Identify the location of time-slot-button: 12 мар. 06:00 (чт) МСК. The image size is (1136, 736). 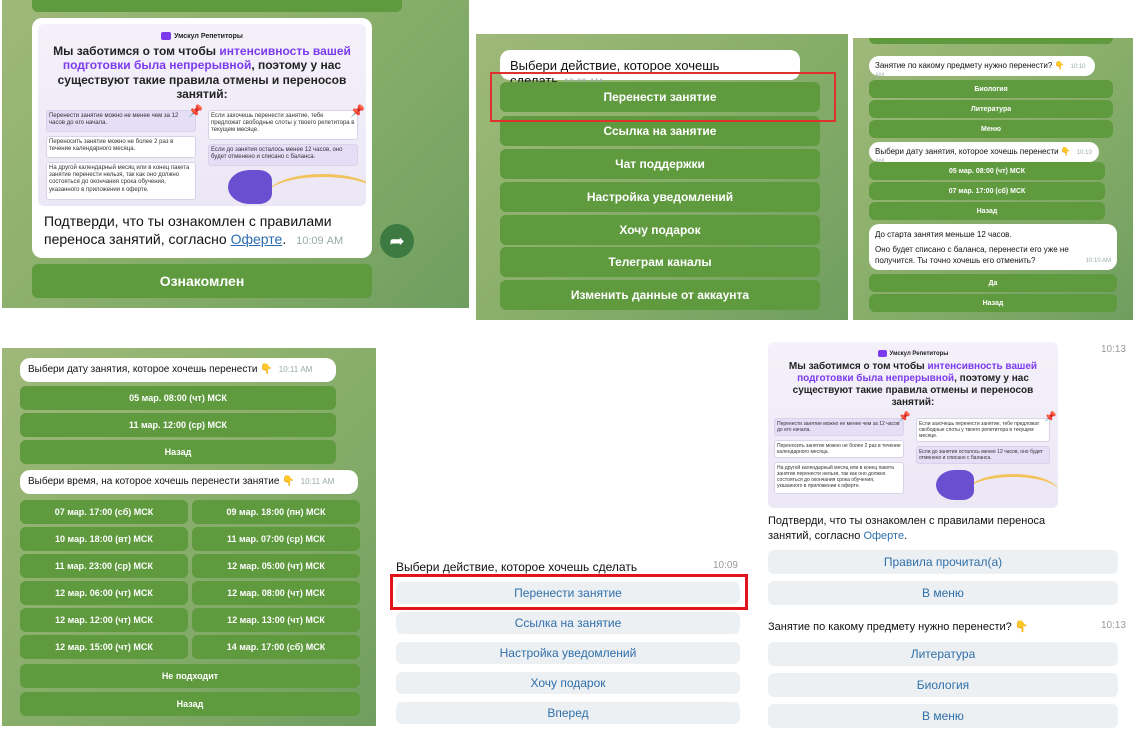
(104, 593).